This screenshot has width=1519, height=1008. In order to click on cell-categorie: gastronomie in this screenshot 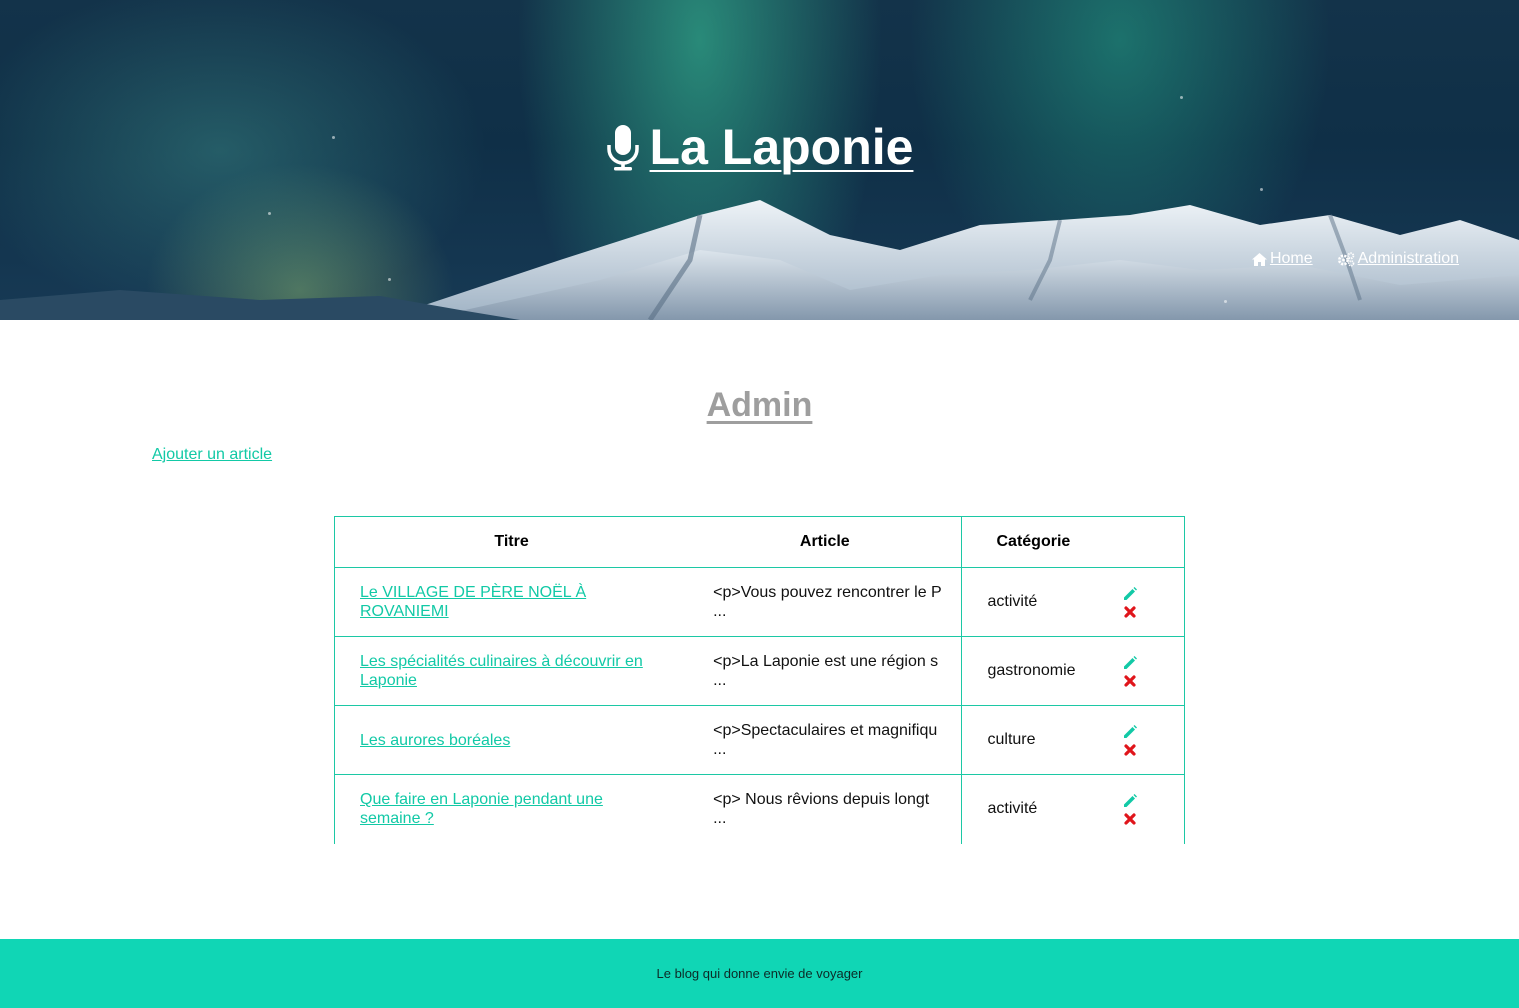, I will do `click(1018, 671)`.